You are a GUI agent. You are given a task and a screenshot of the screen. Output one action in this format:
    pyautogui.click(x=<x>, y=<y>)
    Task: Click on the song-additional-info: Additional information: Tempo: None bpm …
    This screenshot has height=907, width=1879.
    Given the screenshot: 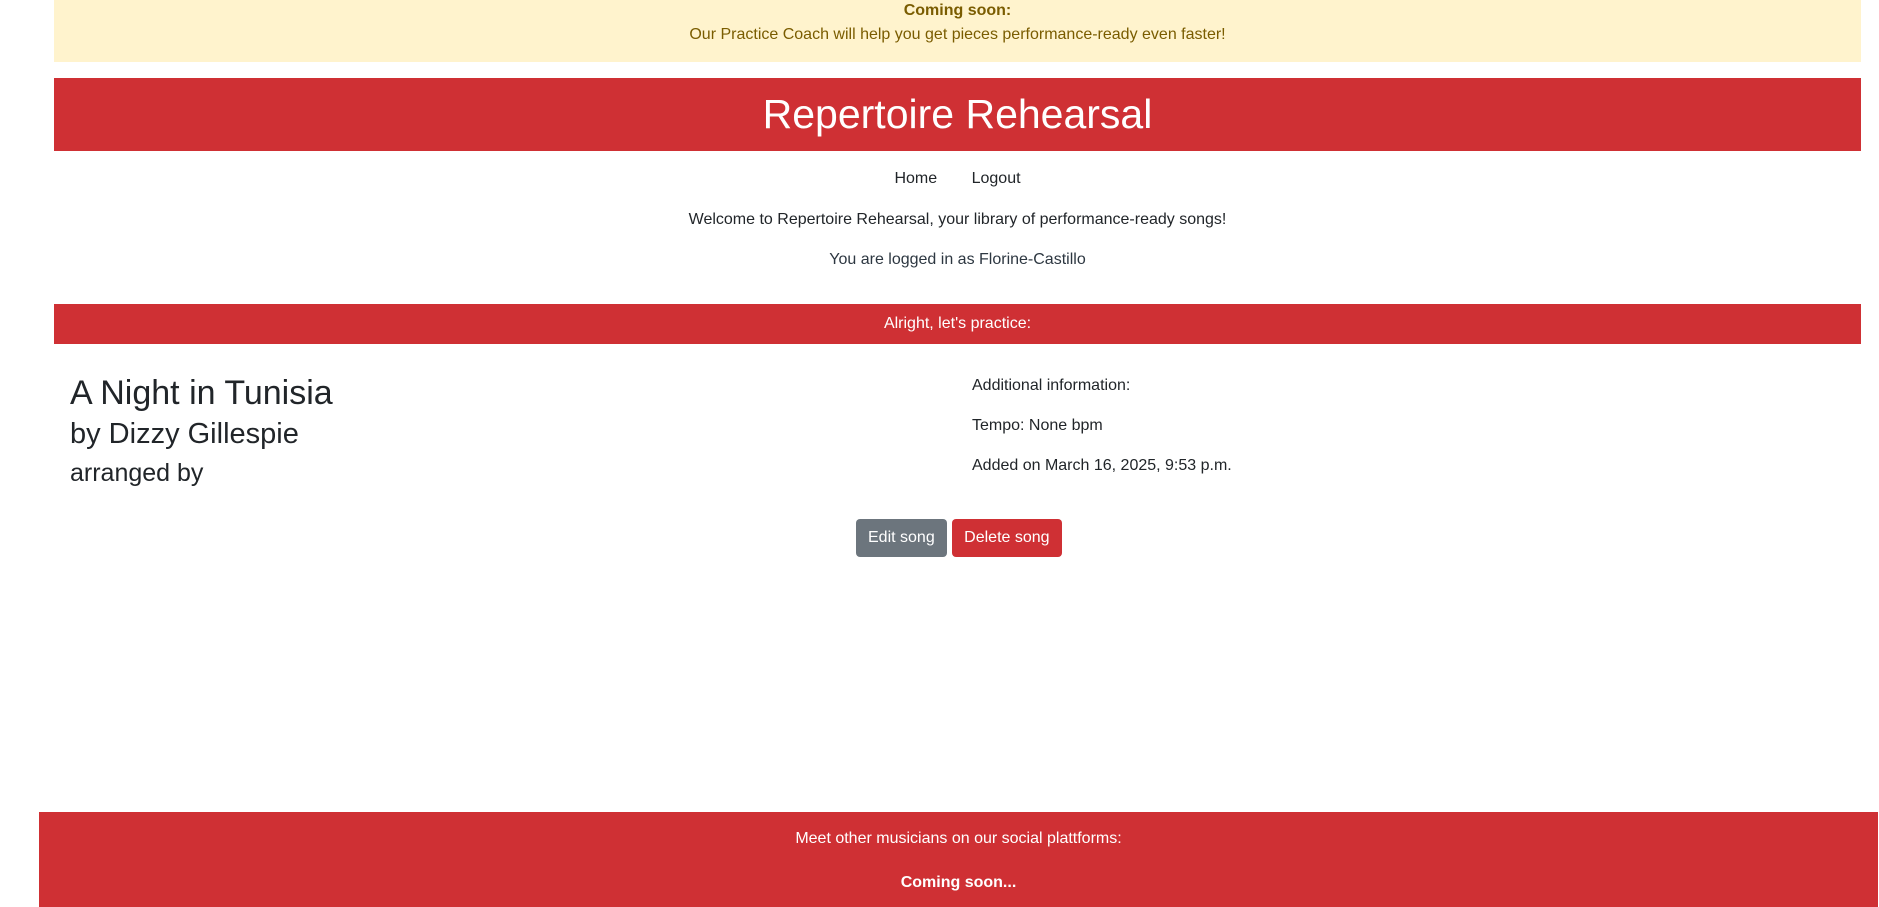 What is the action you would take?
    pyautogui.click(x=1102, y=436)
    